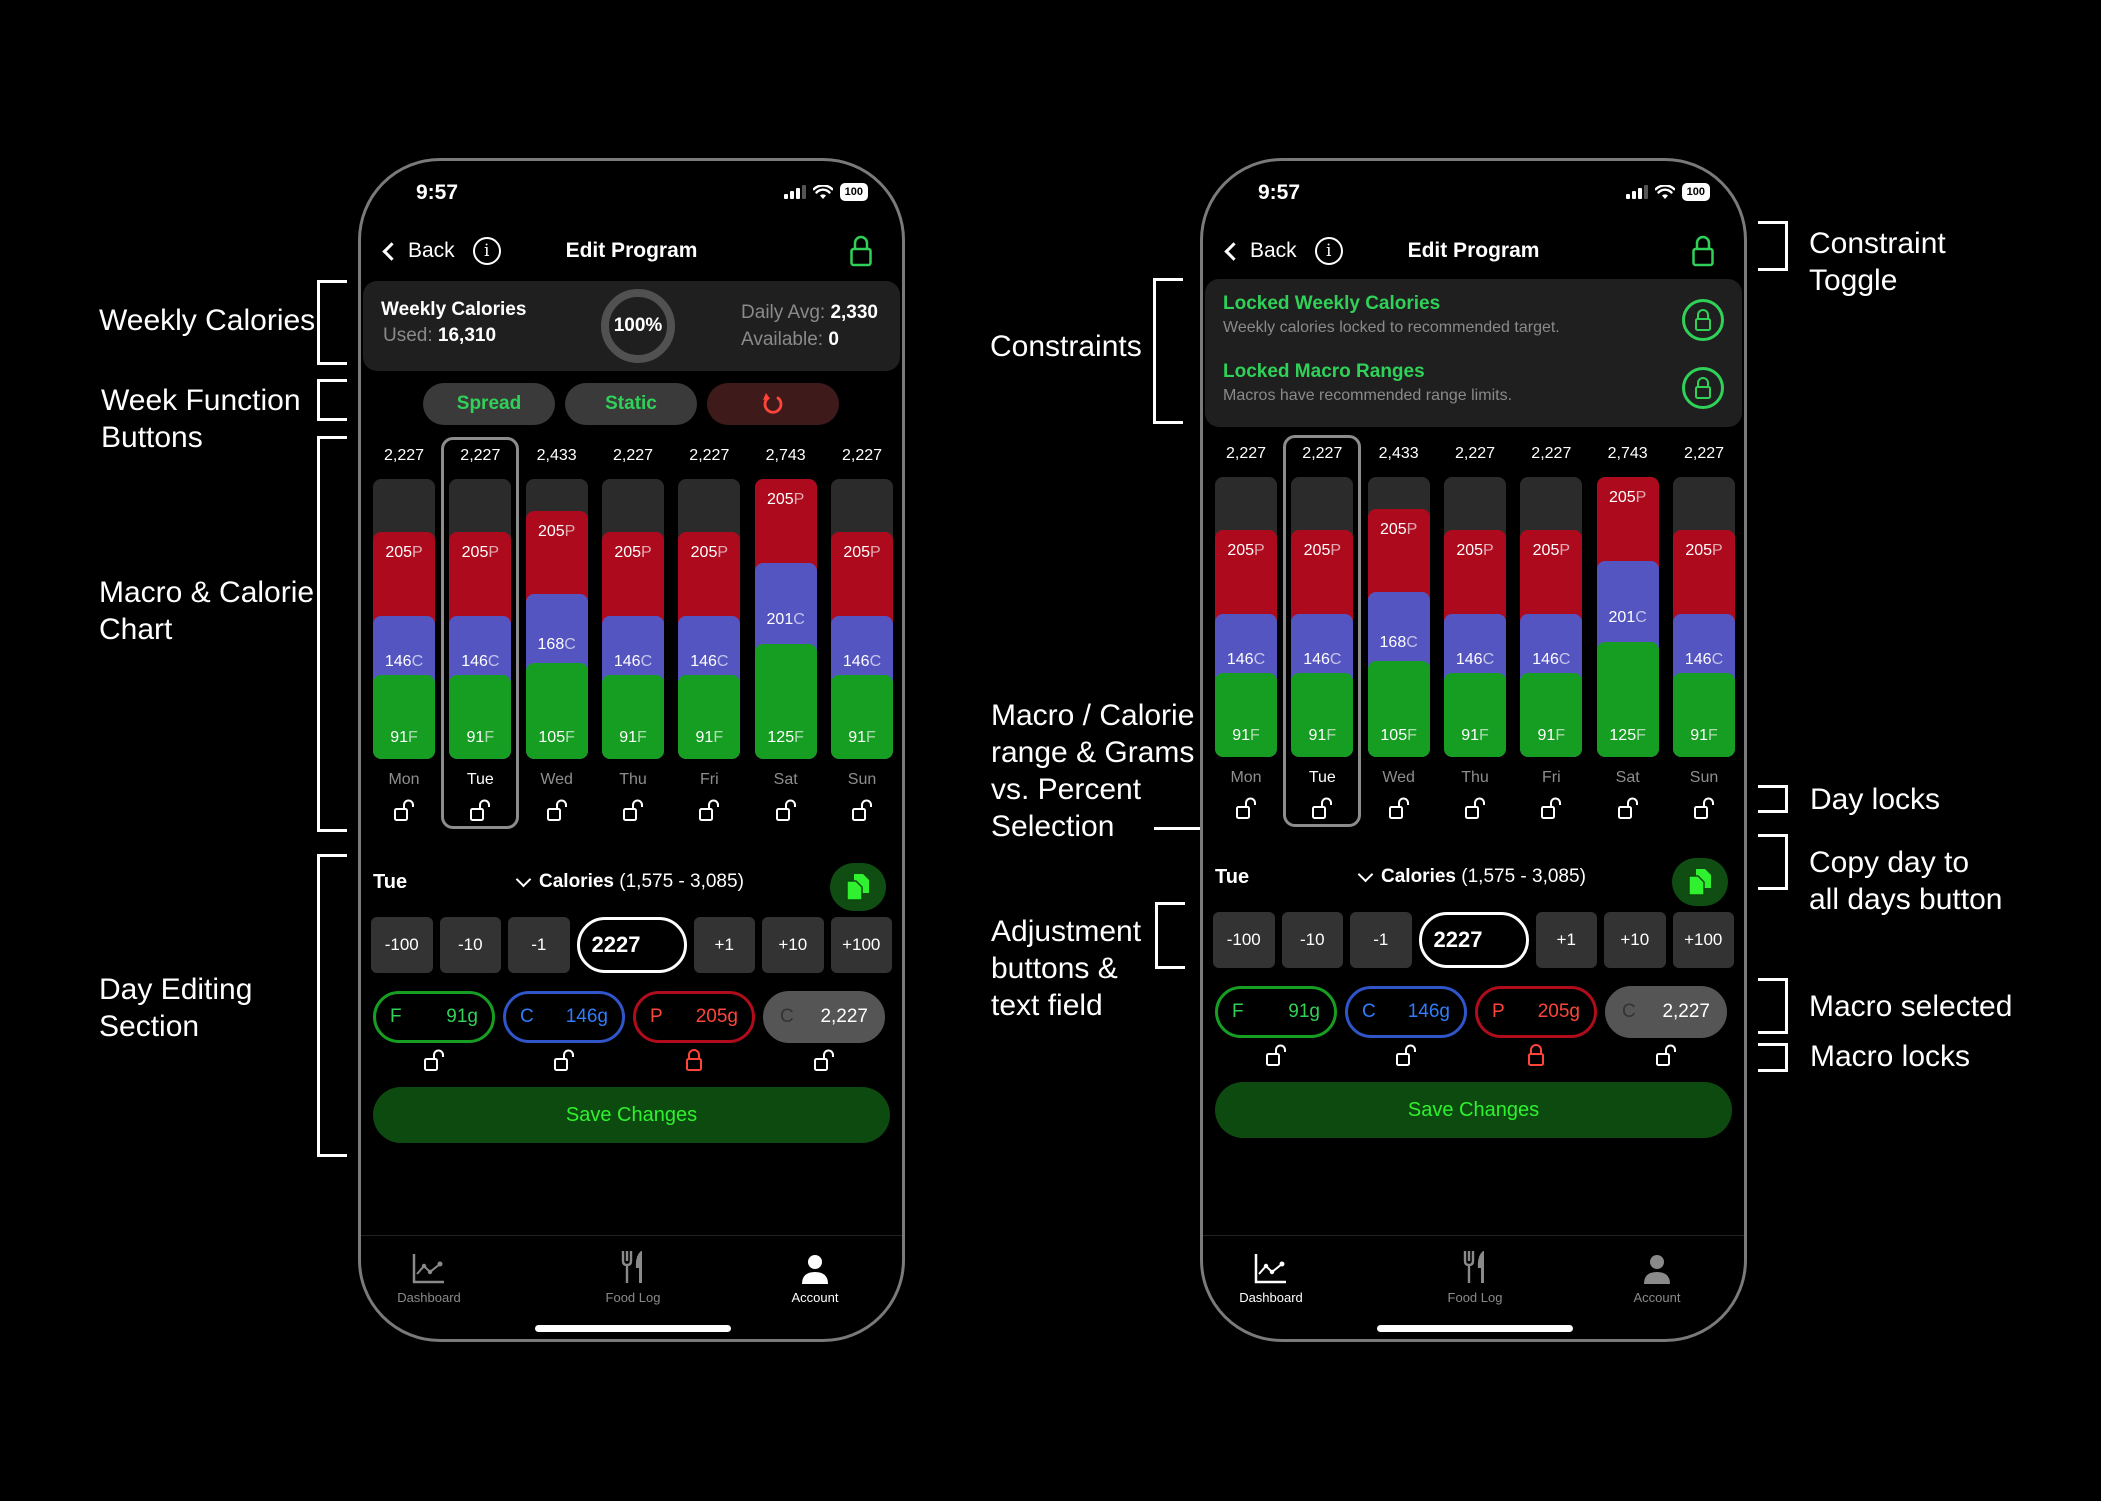  I want to click on annotation-constraints: Constraints, so click(1066, 346).